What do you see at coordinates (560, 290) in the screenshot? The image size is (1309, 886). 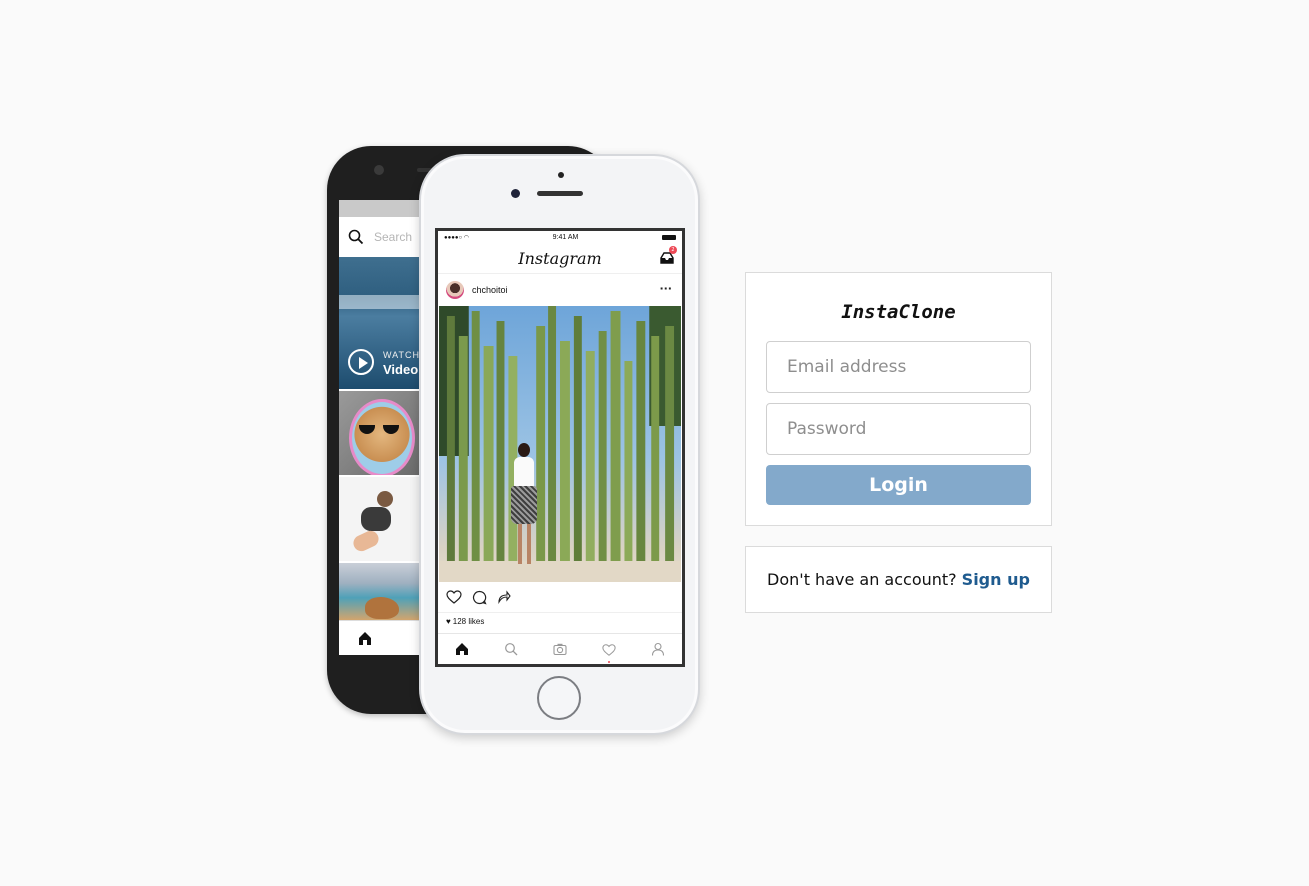 I see `post-header: chchoitoi ···` at bounding box center [560, 290].